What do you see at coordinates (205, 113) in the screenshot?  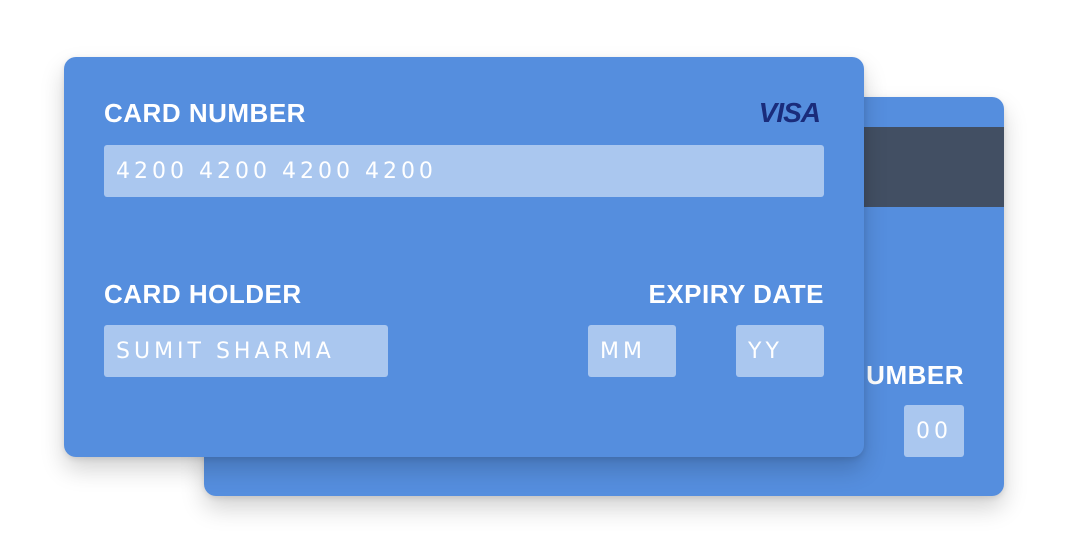 I see `card-number-label: CARD NUMBER` at bounding box center [205, 113].